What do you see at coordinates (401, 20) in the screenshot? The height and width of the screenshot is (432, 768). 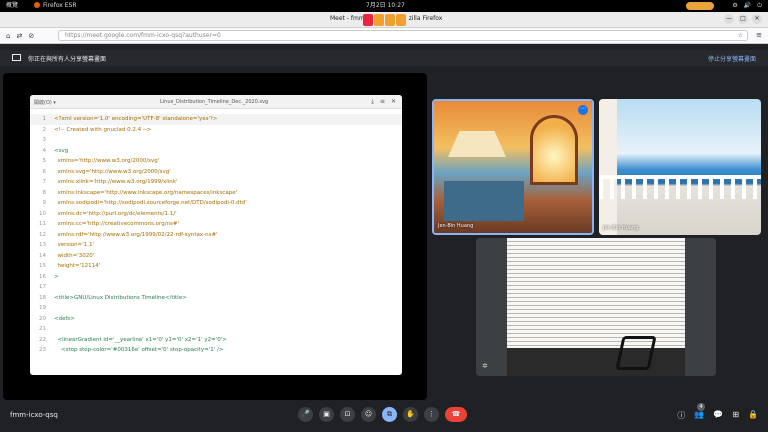 I see `camera-share-icon` at bounding box center [401, 20].